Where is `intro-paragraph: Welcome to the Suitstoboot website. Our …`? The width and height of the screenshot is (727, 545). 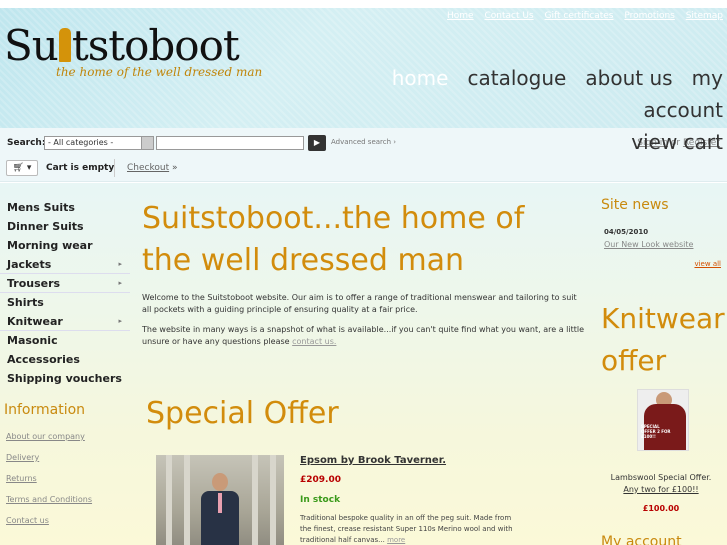 intro-paragraph: Welcome to the Suitstoboot website. Our … is located at coordinates (359, 303).